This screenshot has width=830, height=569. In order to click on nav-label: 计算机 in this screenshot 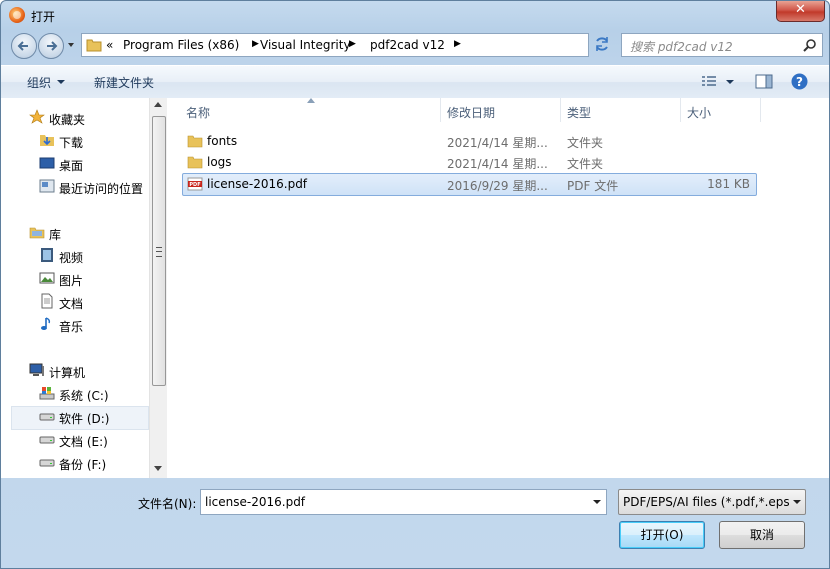, I will do `click(67, 373)`.